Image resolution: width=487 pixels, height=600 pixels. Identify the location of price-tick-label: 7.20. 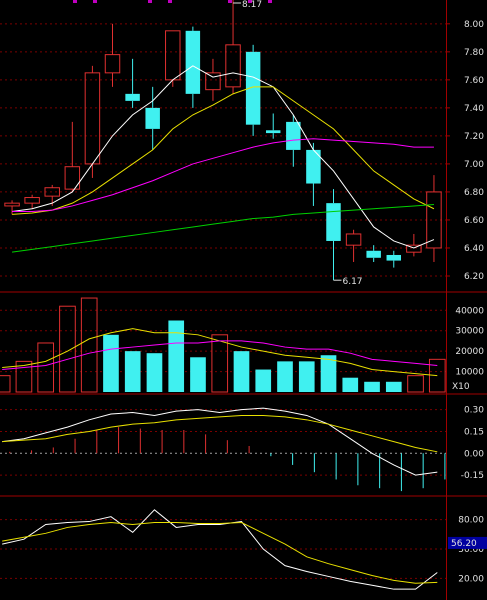
(474, 137).